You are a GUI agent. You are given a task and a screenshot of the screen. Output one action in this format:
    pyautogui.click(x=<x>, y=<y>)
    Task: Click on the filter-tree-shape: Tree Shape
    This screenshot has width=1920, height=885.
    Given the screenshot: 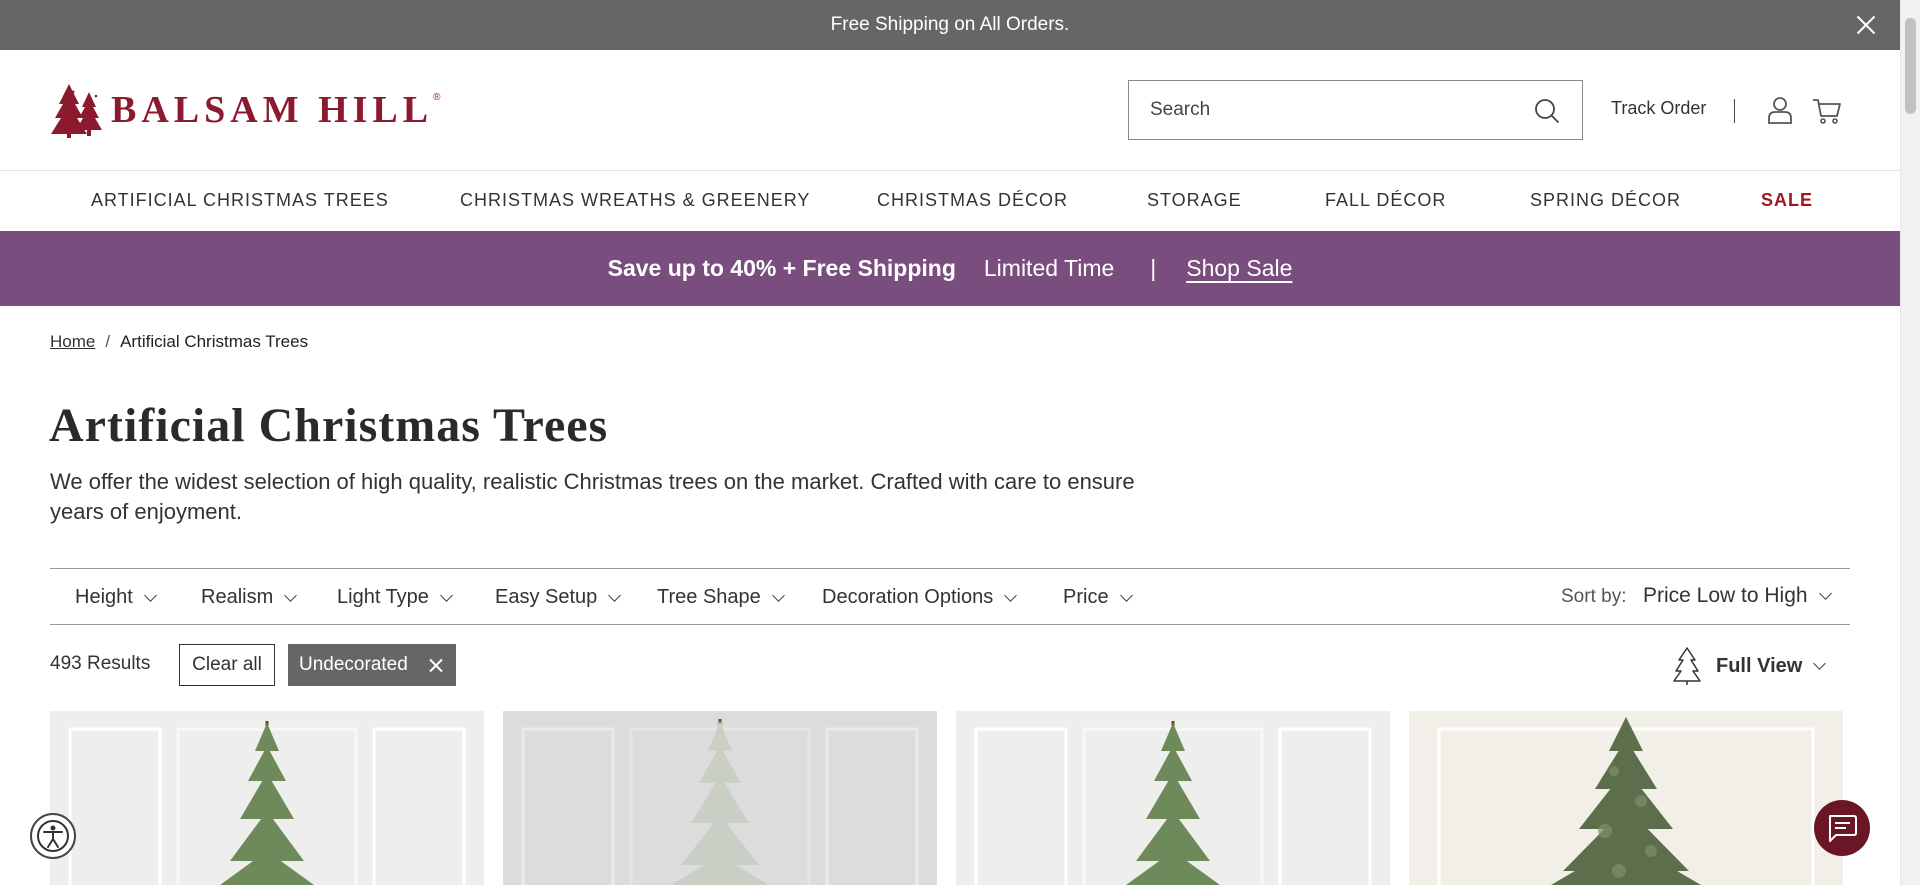 What is the action you would take?
    pyautogui.click(x=721, y=597)
    